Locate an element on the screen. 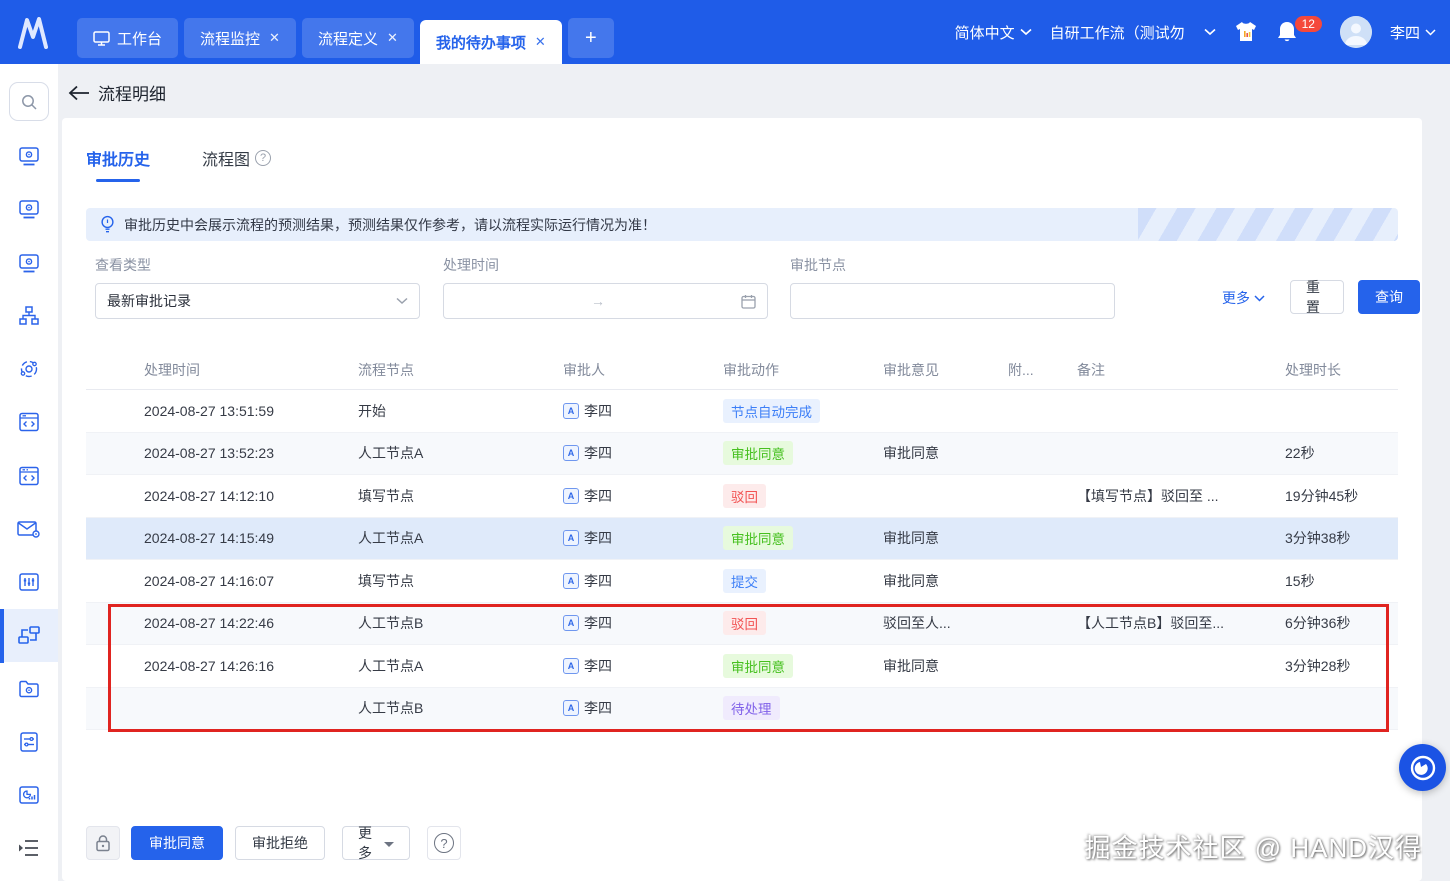 The width and height of the screenshot is (1450, 881). filter-label: 审批节点 is located at coordinates (818, 265).